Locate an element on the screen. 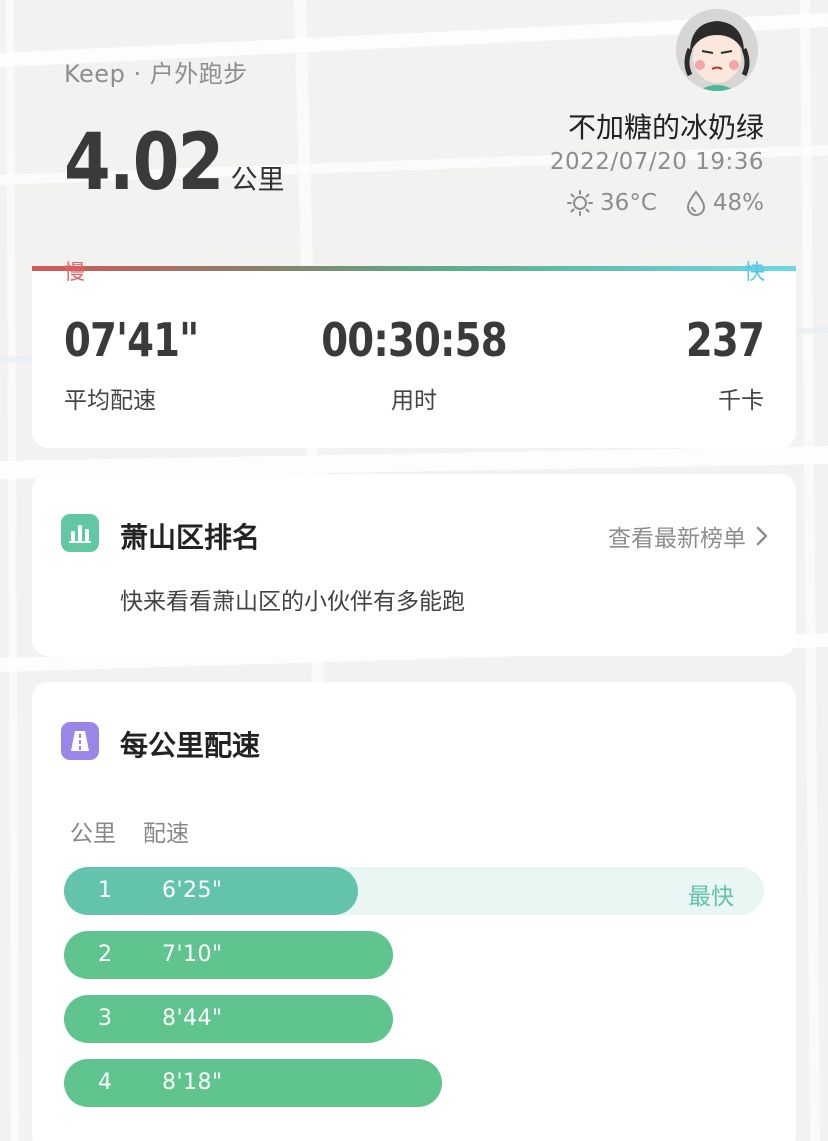 The image size is (828, 1141). pace-row-km: 3 is located at coordinates (105, 1018).